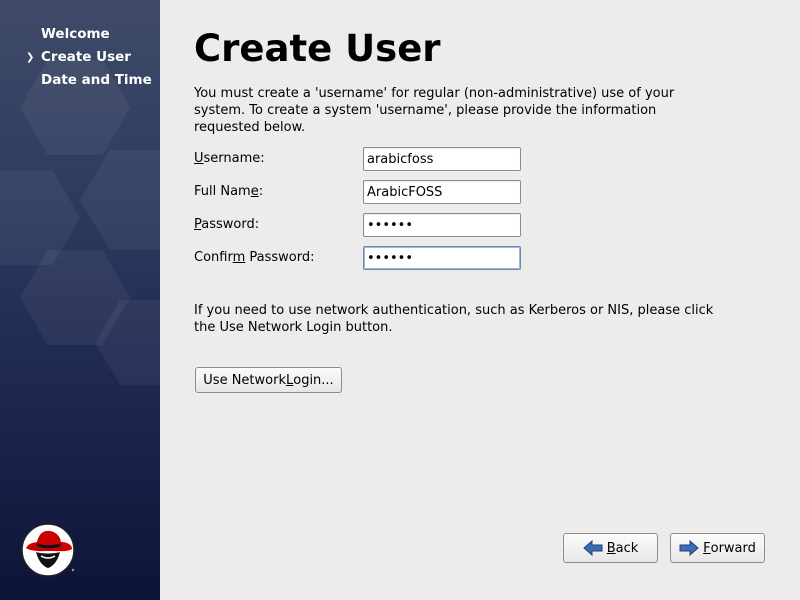  Describe the element at coordinates (227, 224) in the screenshot. I see `password-label: Password:` at that location.